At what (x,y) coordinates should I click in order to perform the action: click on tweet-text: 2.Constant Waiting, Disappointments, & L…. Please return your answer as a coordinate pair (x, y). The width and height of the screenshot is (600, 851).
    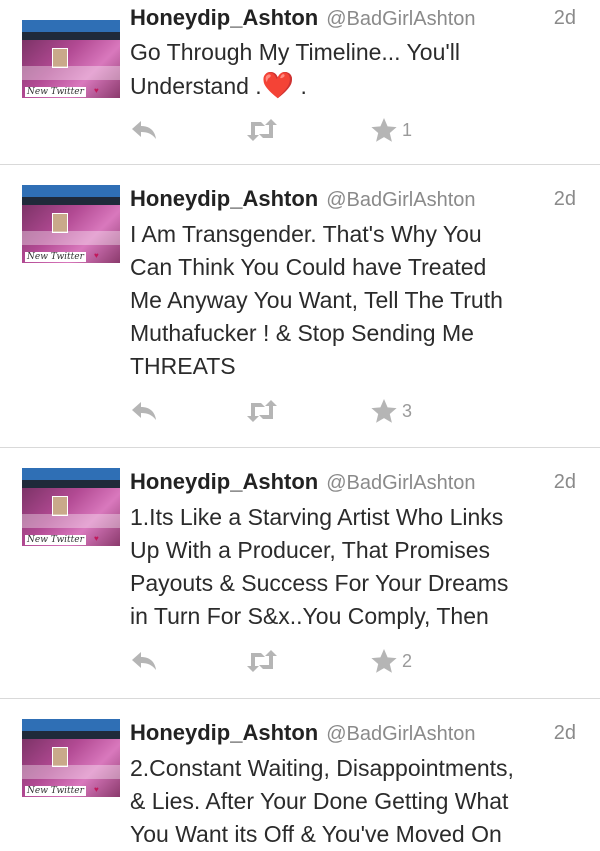
    Looking at the image, I should click on (354, 801).